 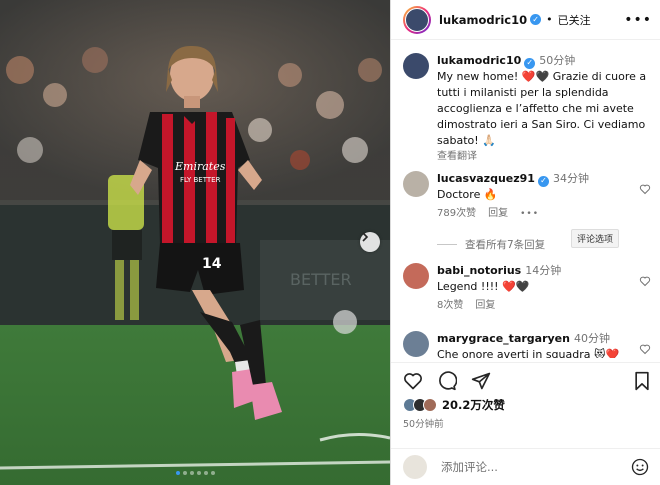 What do you see at coordinates (479, 270) in the screenshot?
I see `comment-username: babi_notorius` at bounding box center [479, 270].